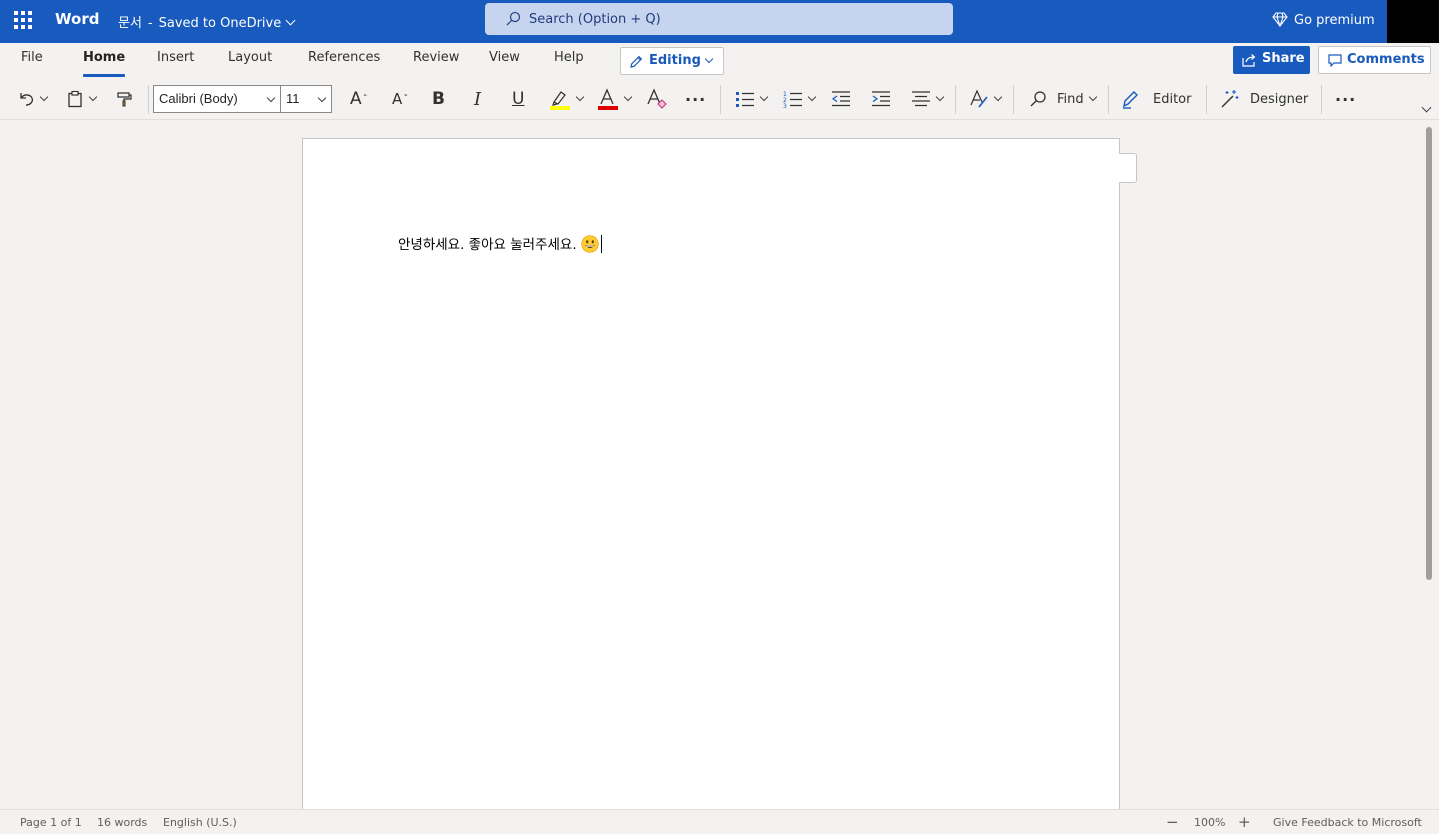 This screenshot has width=1439, height=834. I want to click on document-title-menu: 문서 - Saved to OneDrive, so click(207, 21).